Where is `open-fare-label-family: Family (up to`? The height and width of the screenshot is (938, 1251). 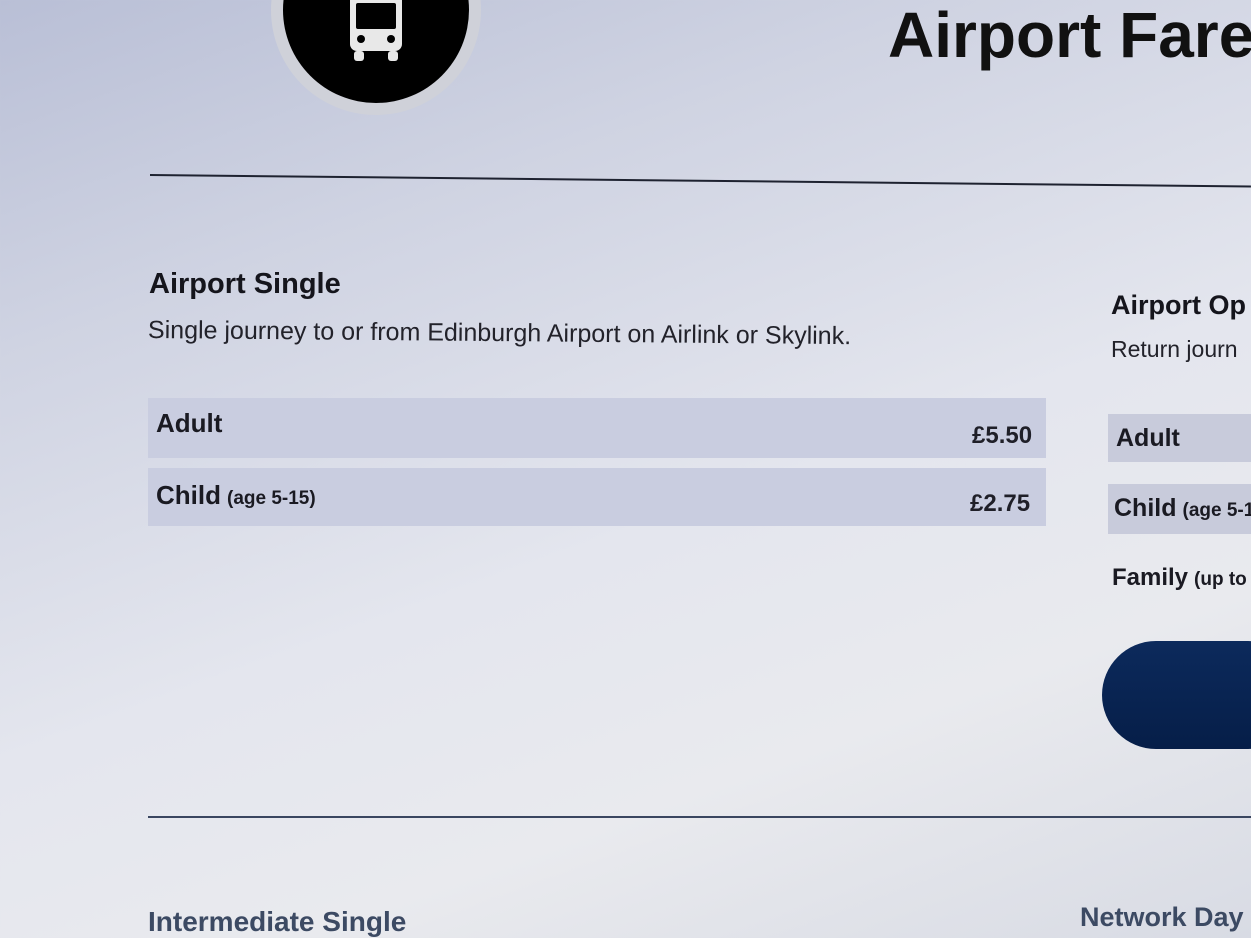 open-fare-label-family: Family (up to is located at coordinates (1179, 578).